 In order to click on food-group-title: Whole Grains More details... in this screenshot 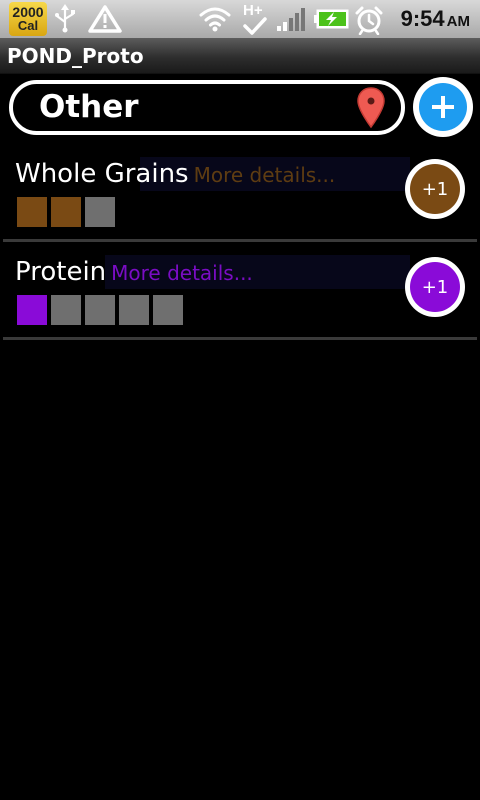, I will do `click(175, 174)`.